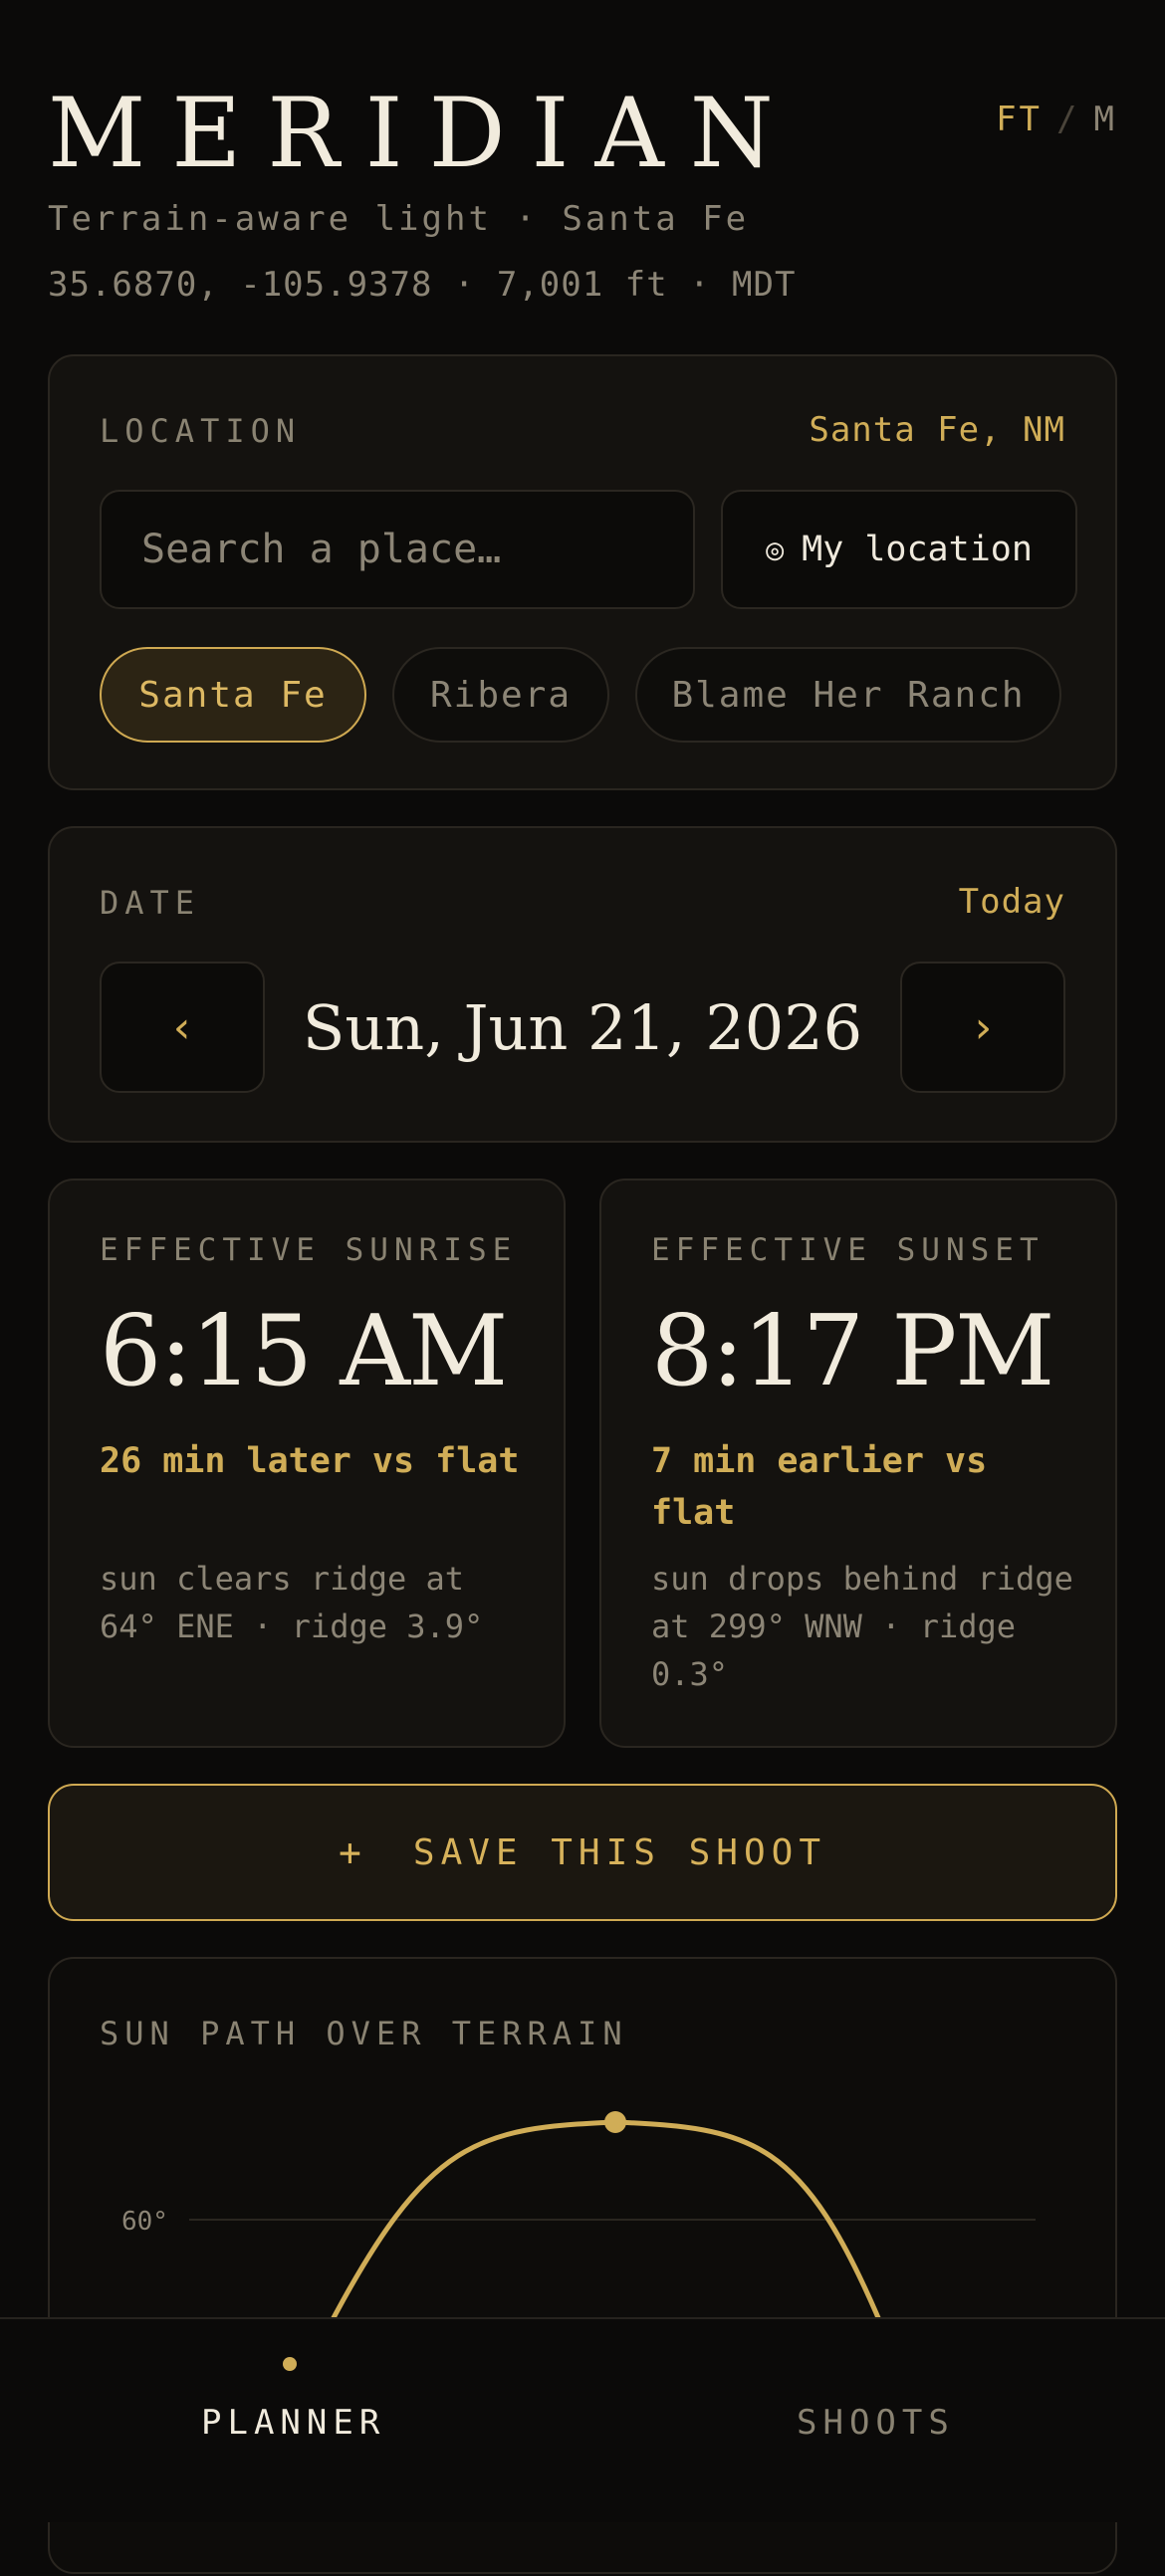  I want to click on unit-meters: M, so click(1105, 119).